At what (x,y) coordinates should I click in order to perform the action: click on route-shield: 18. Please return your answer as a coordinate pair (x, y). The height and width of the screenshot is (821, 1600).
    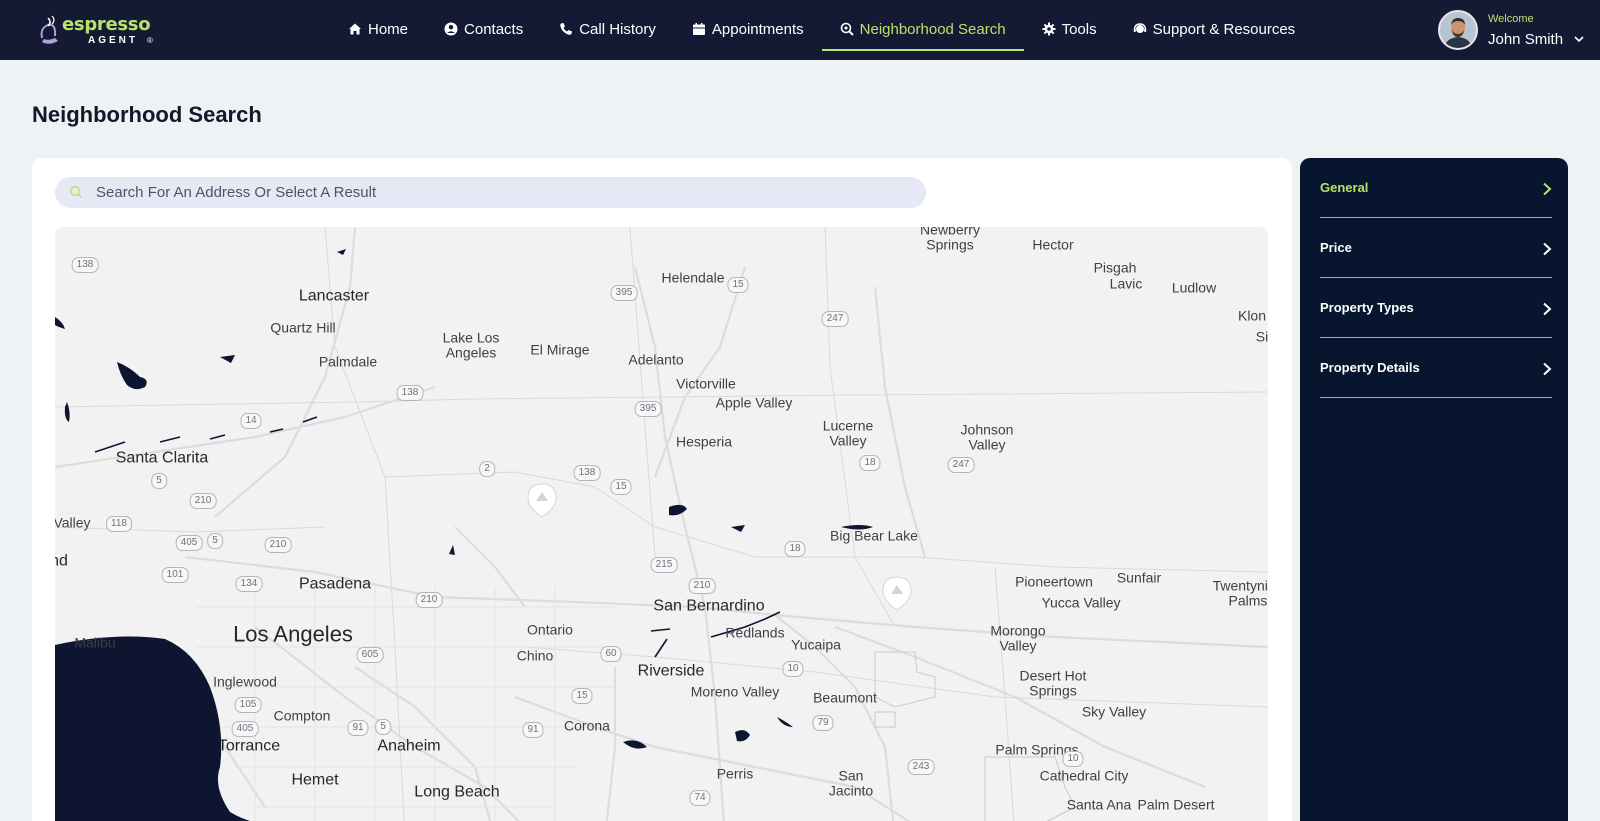
    Looking at the image, I should click on (870, 463).